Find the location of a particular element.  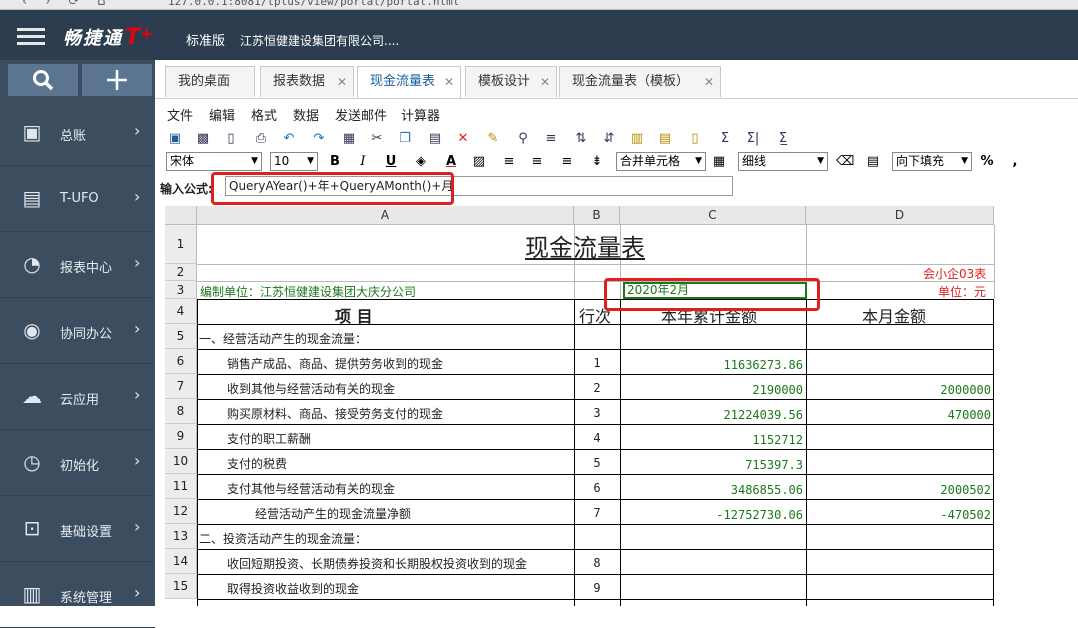

replace-icon: ≡ is located at coordinates (551, 139).